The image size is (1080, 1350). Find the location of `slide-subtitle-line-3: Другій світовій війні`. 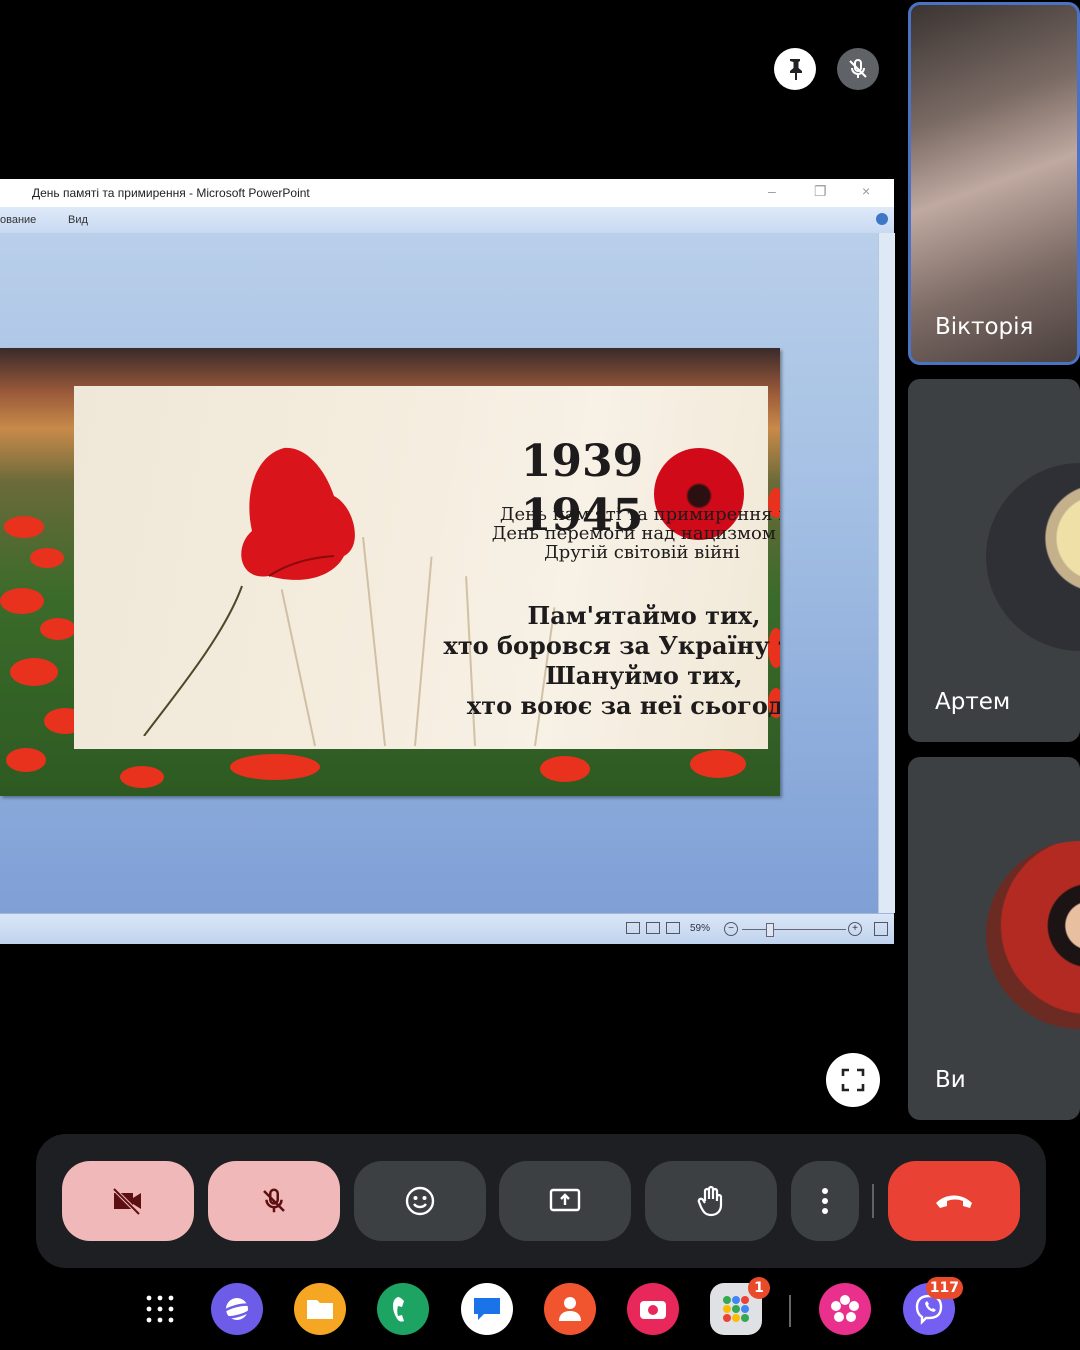

slide-subtitle-line-3: Другій світовій війні is located at coordinates (642, 552).